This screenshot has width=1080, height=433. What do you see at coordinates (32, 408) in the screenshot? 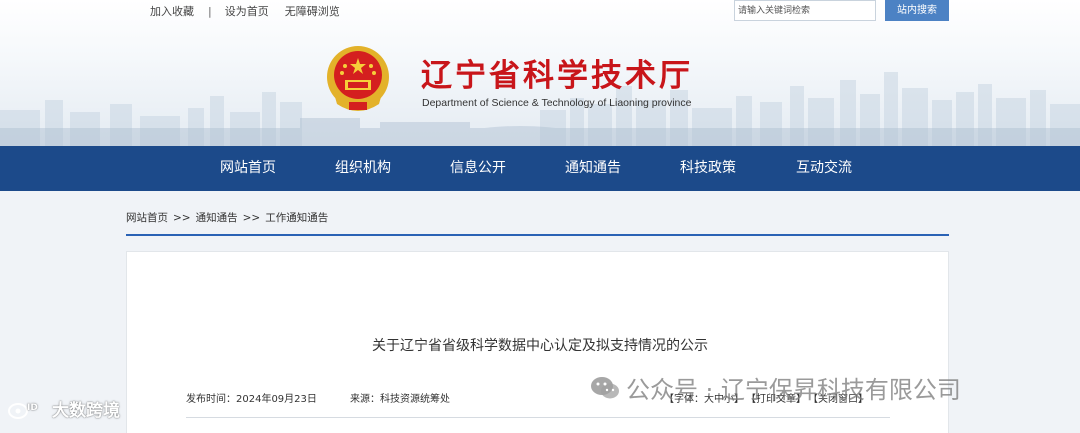
I see `svg-text: ID` at bounding box center [32, 408].